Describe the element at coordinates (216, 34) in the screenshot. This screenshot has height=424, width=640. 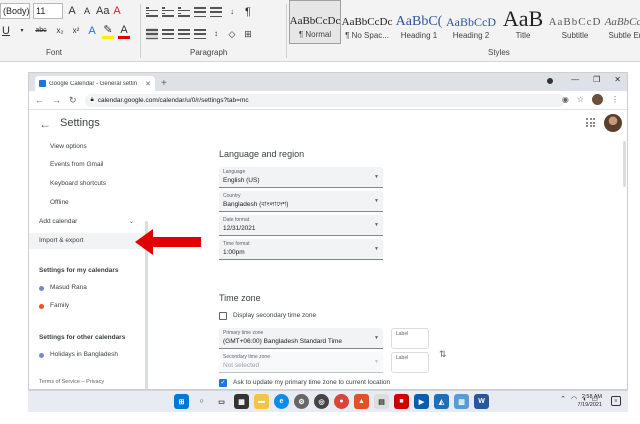
I see `line-spacing-icon: ↕` at that location.